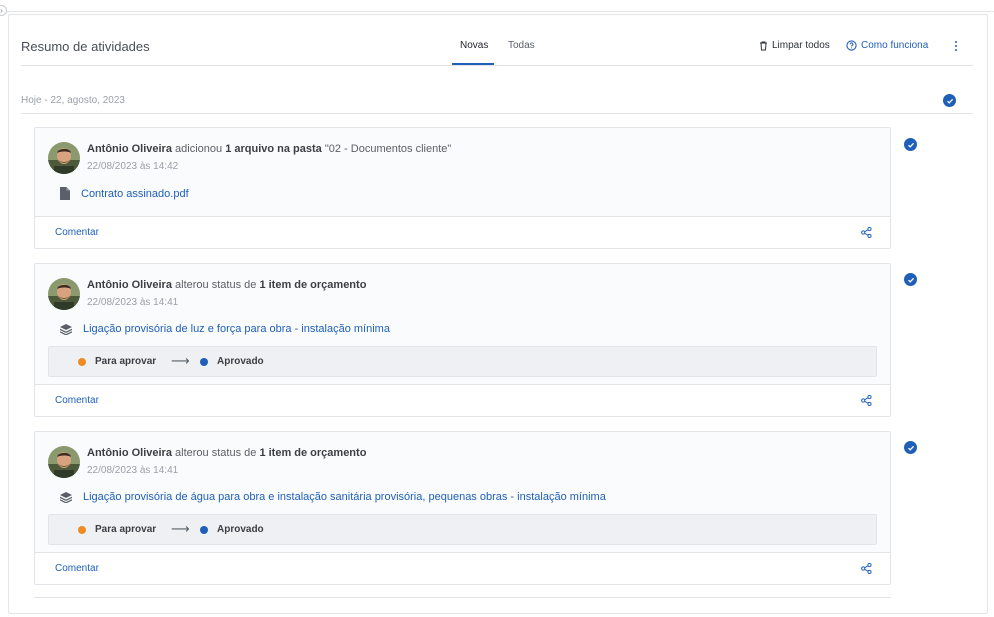 The height and width of the screenshot is (617, 994). I want to click on file-icon, so click(65, 193).